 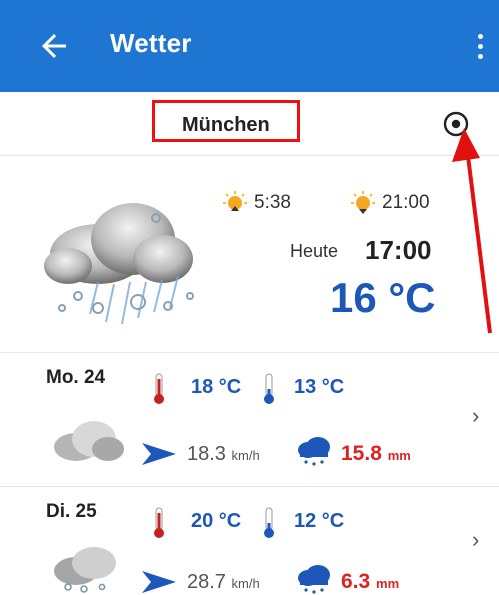 What do you see at coordinates (216, 387) in the screenshot?
I see `max-temperature: 18 °C` at bounding box center [216, 387].